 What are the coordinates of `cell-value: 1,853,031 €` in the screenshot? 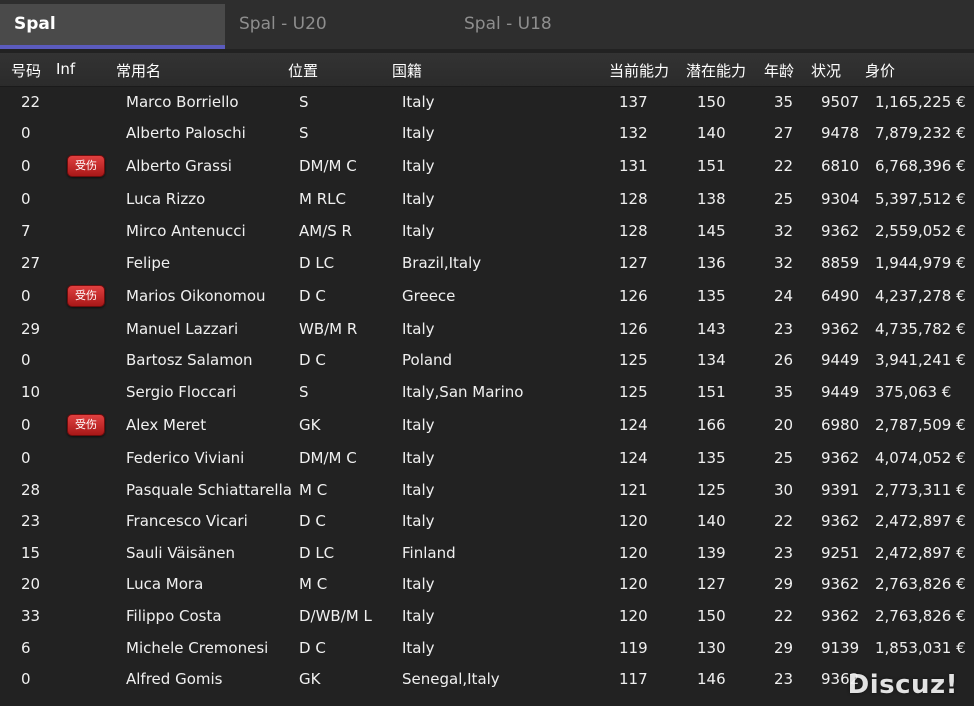 It's located at (920, 647).